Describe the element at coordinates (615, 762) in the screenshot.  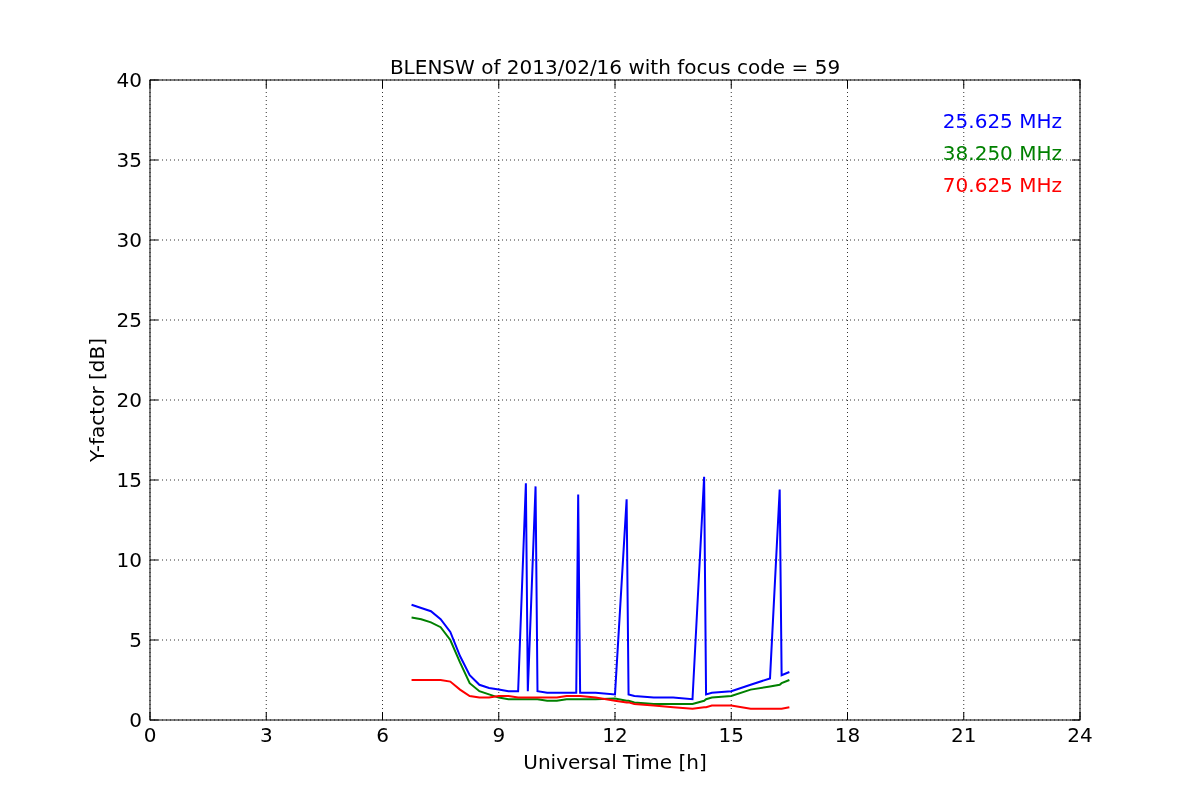
I see `x-axis-label: Universal Time [h]` at that location.